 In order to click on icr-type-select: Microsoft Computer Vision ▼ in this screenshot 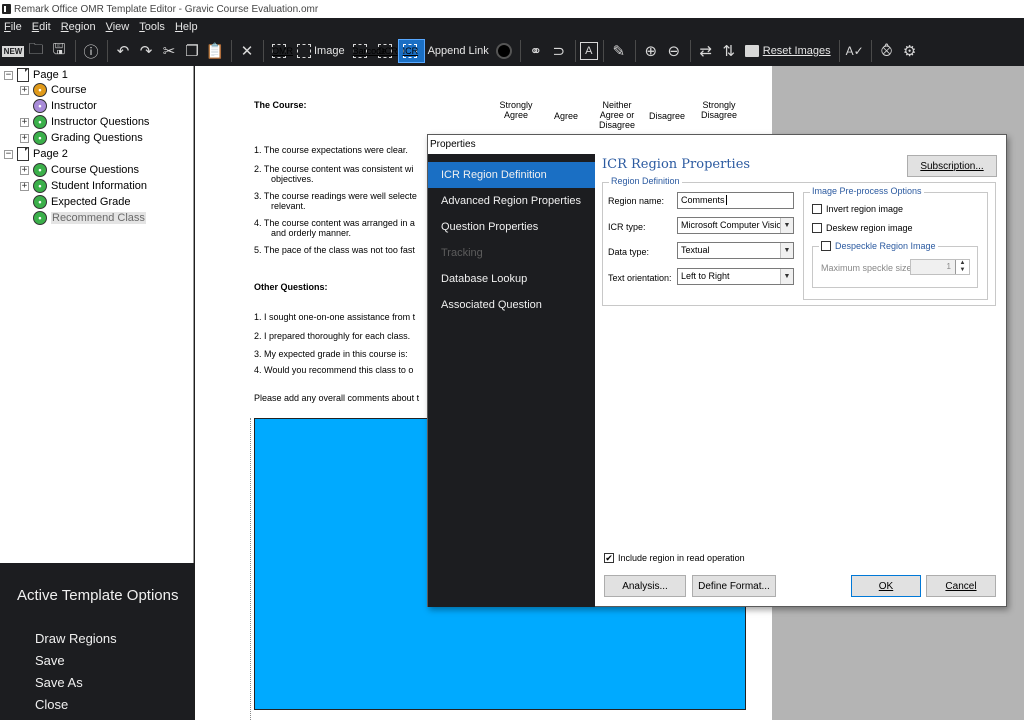, I will do `click(735, 225)`.